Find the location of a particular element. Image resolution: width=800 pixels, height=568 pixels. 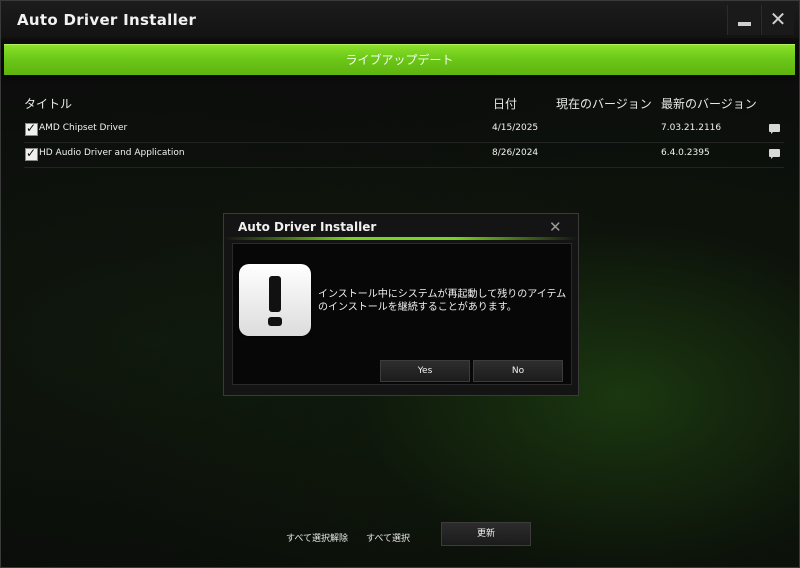

dialog-message-line: インストール中にシステムが再起動して残りのアイテム is located at coordinates (442, 294).